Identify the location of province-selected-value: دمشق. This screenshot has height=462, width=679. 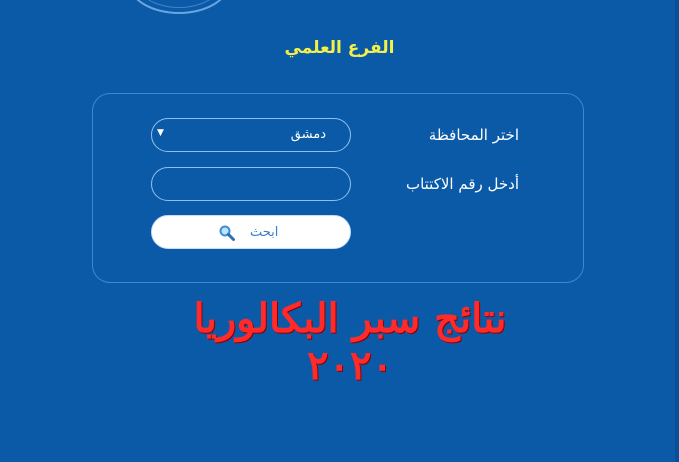
(308, 134).